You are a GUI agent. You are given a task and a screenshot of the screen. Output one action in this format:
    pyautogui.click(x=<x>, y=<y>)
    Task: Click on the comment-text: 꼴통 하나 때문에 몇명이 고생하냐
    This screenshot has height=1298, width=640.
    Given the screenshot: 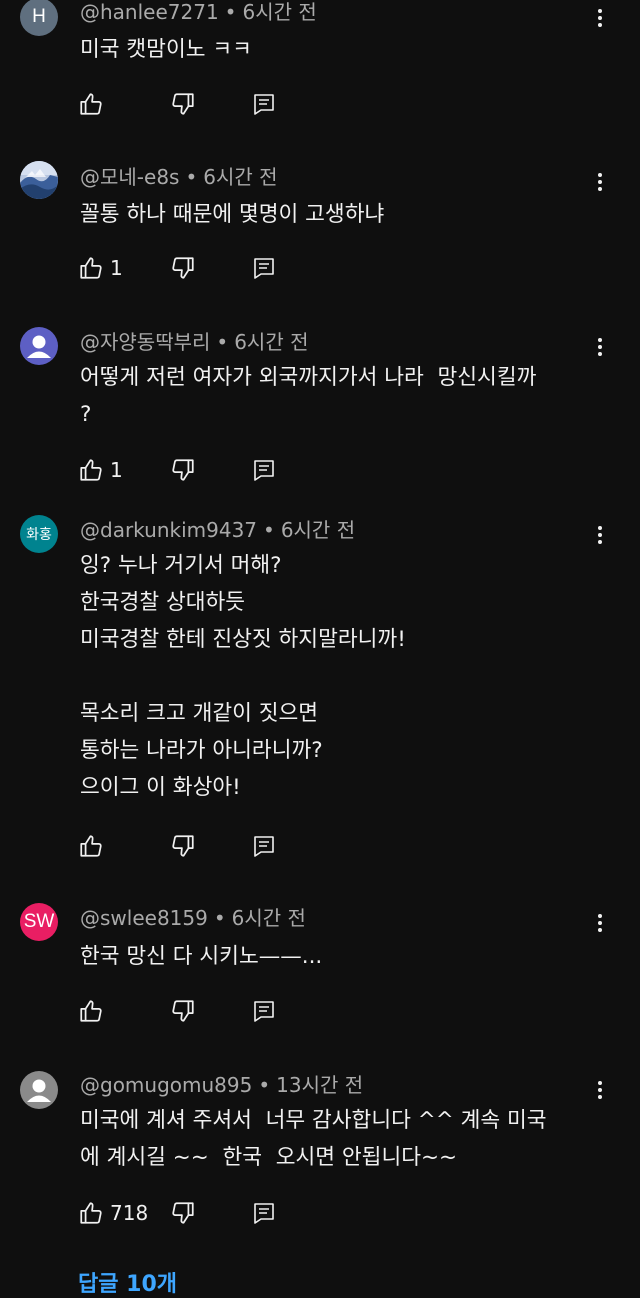 What is the action you would take?
    pyautogui.click(x=232, y=214)
    